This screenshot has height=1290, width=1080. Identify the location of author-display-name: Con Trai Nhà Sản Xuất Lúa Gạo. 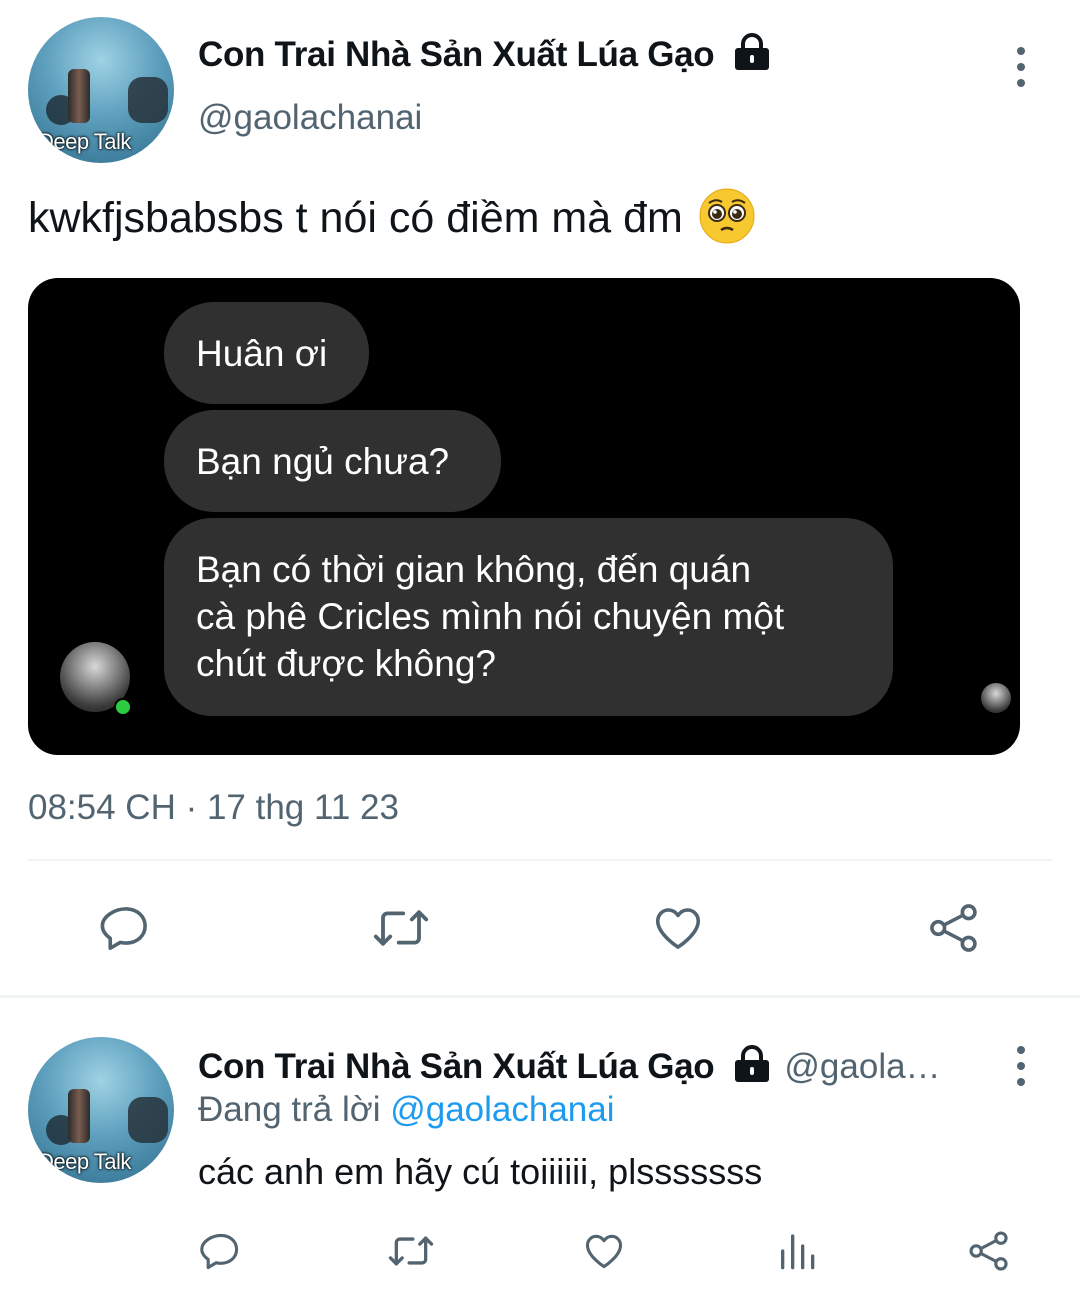
(456, 55).